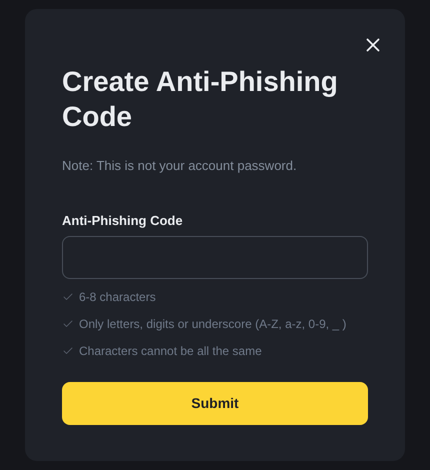 The height and width of the screenshot is (470, 430). I want to click on rule-text: 6-8 characters, so click(117, 297).